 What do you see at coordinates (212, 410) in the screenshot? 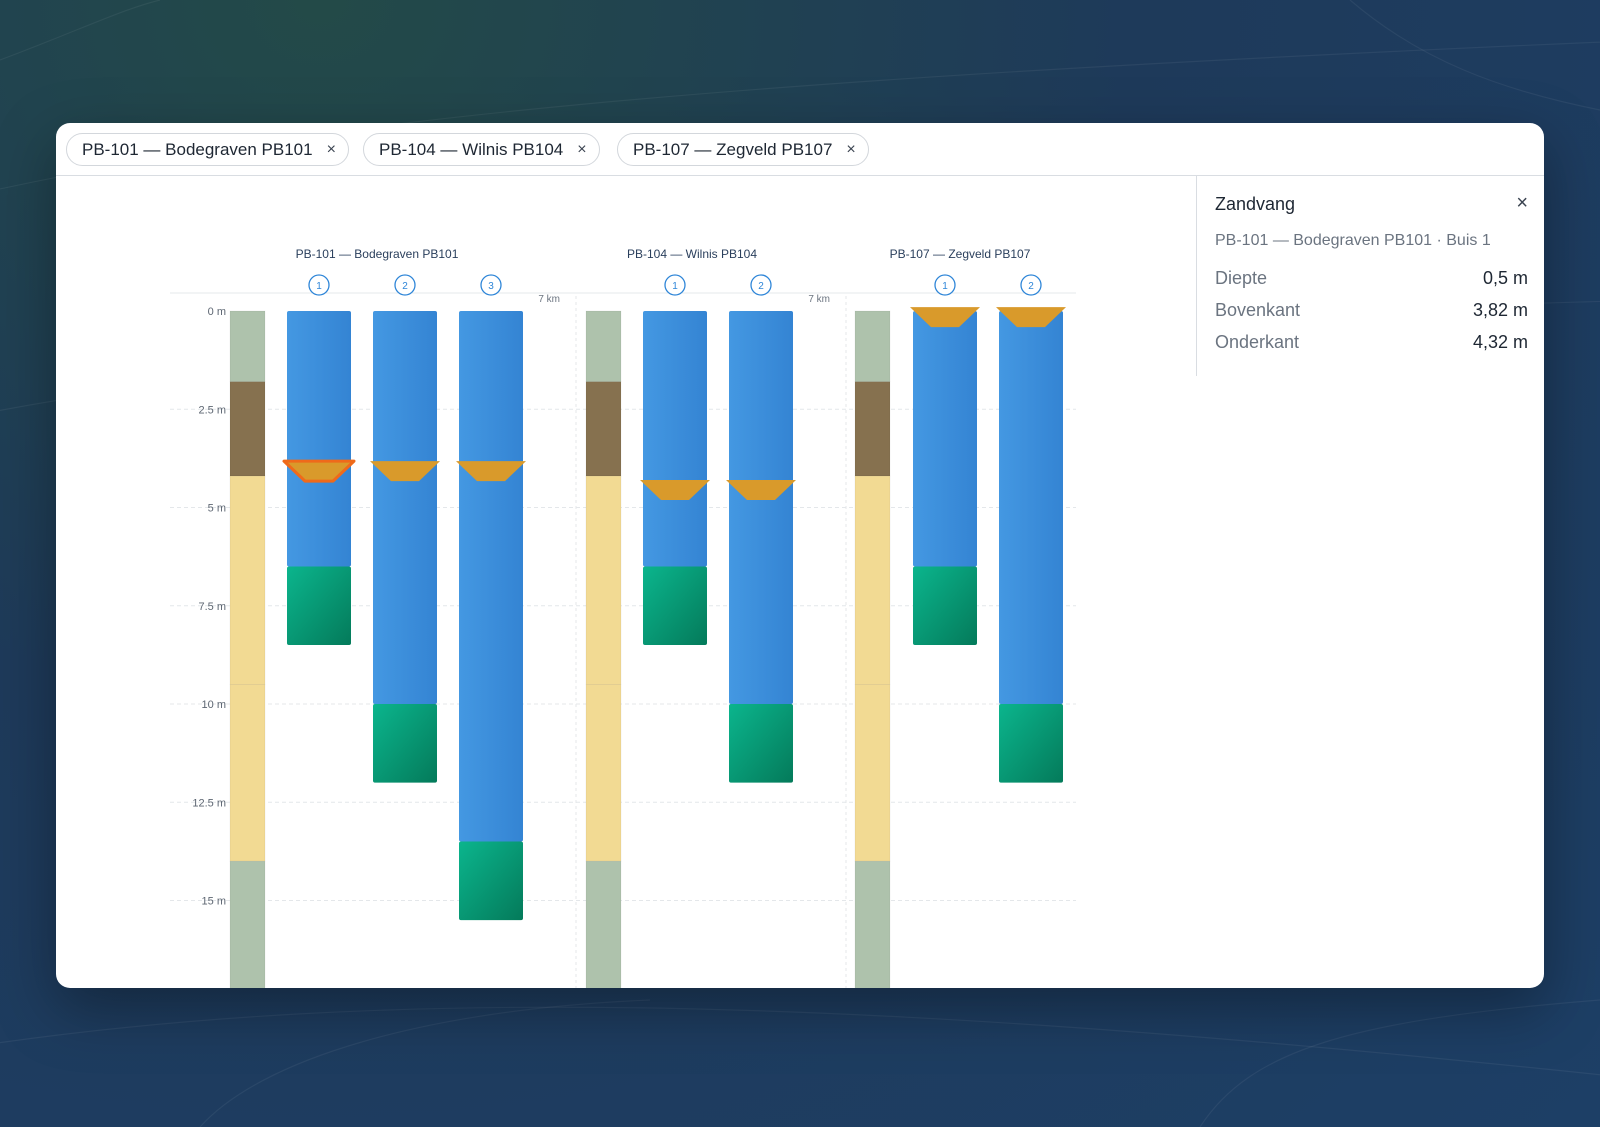
I see `y-tick-label: 2.5 m` at bounding box center [212, 410].